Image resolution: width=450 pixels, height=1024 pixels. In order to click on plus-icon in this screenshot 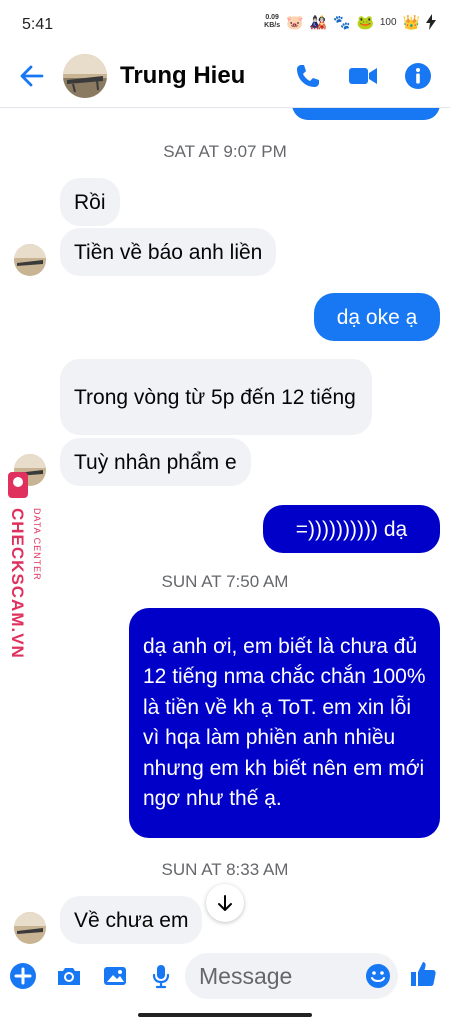, I will do `click(23, 976)`.